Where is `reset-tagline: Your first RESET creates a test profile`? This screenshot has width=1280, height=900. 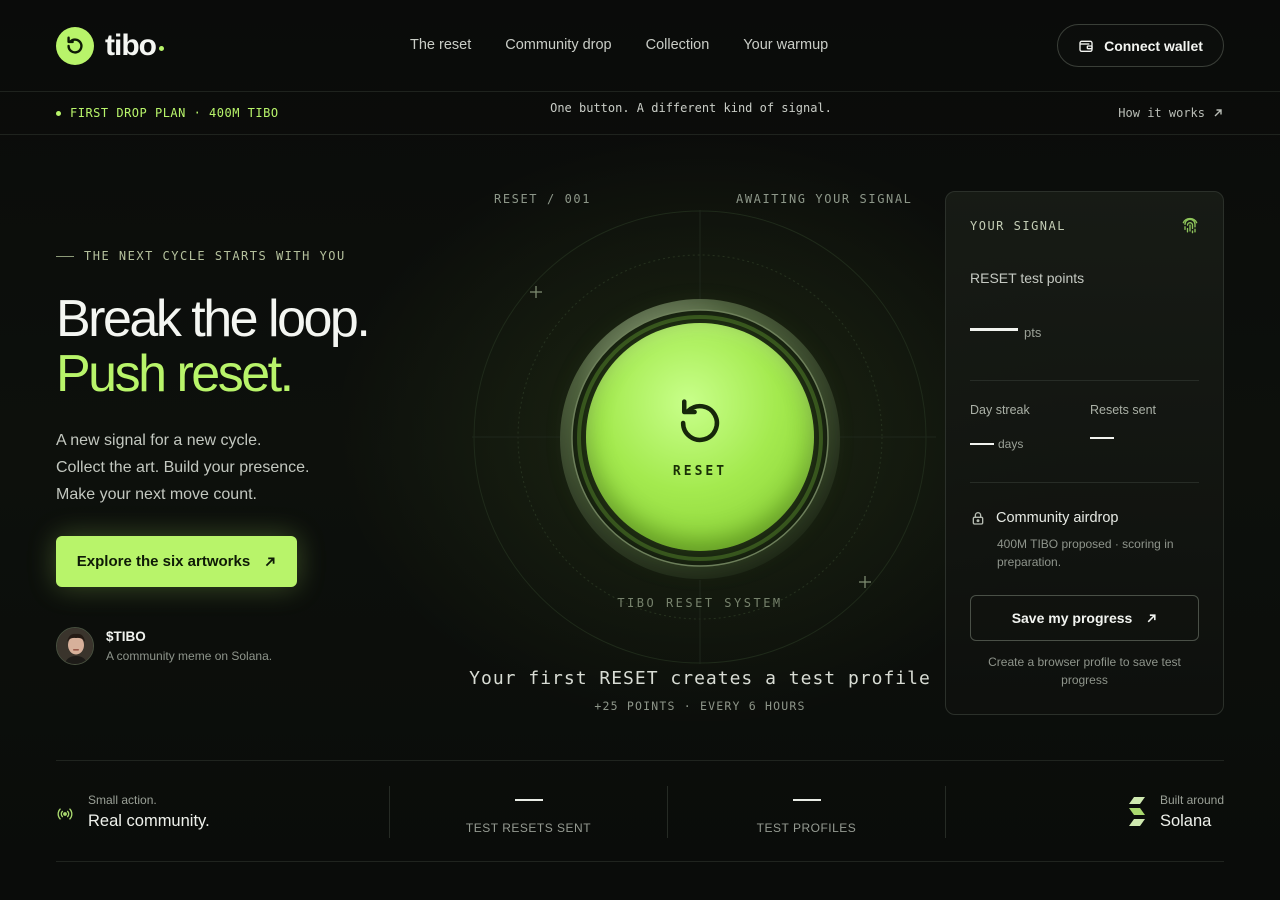
reset-tagline: Your first RESET creates a test profile is located at coordinates (700, 678).